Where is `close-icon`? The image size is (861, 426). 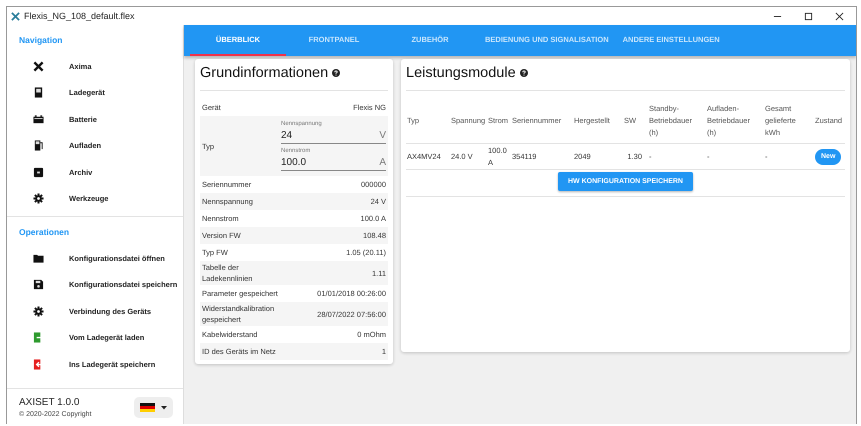
close-icon is located at coordinates (839, 16).